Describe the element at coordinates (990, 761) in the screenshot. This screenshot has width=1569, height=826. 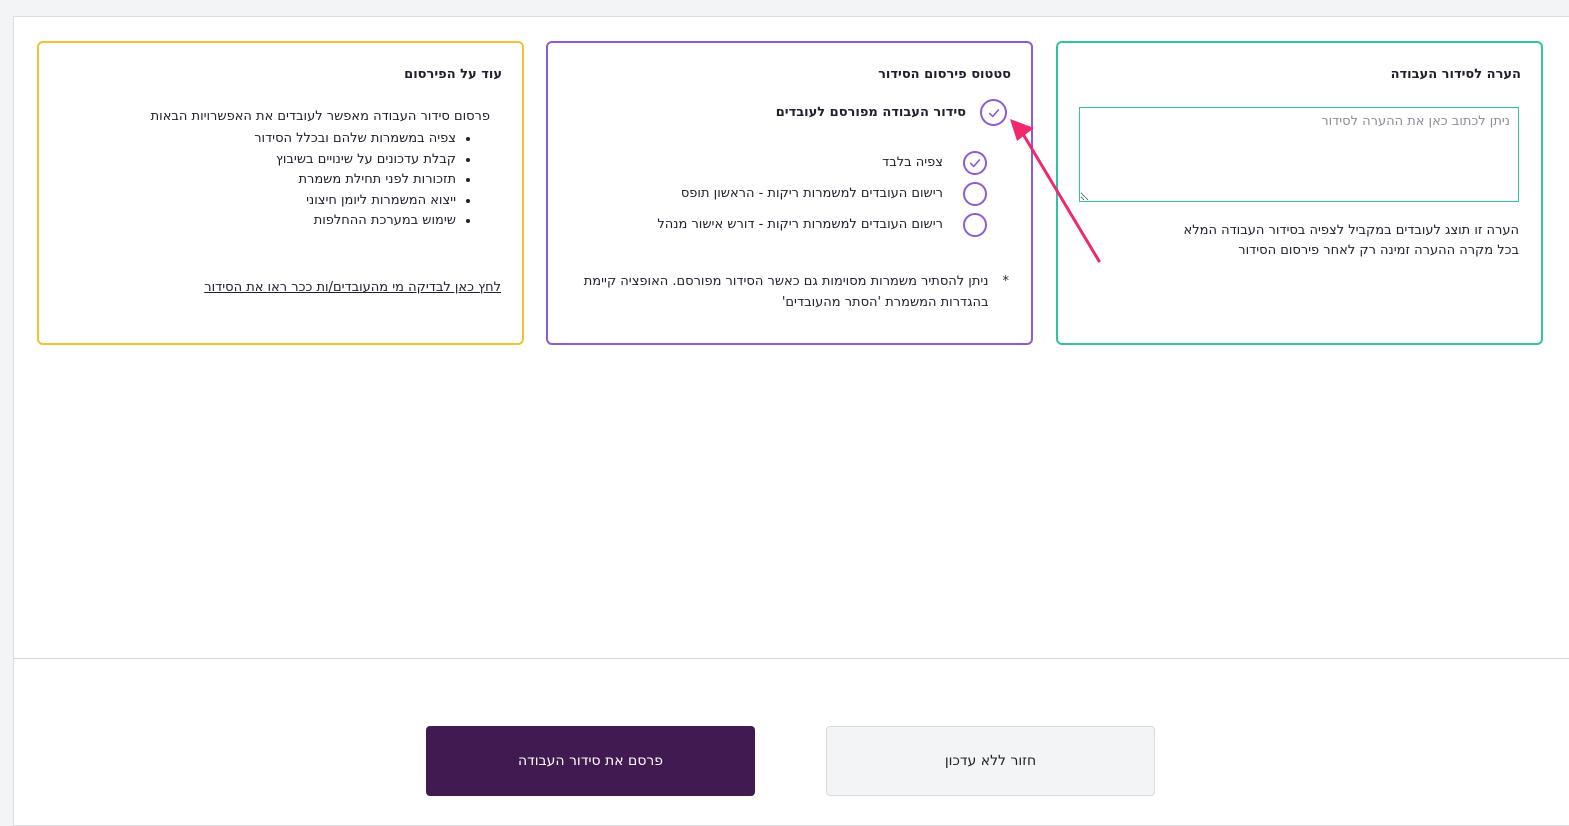
I see `back-without-update-button: חזור ללא עדכון` at that location.